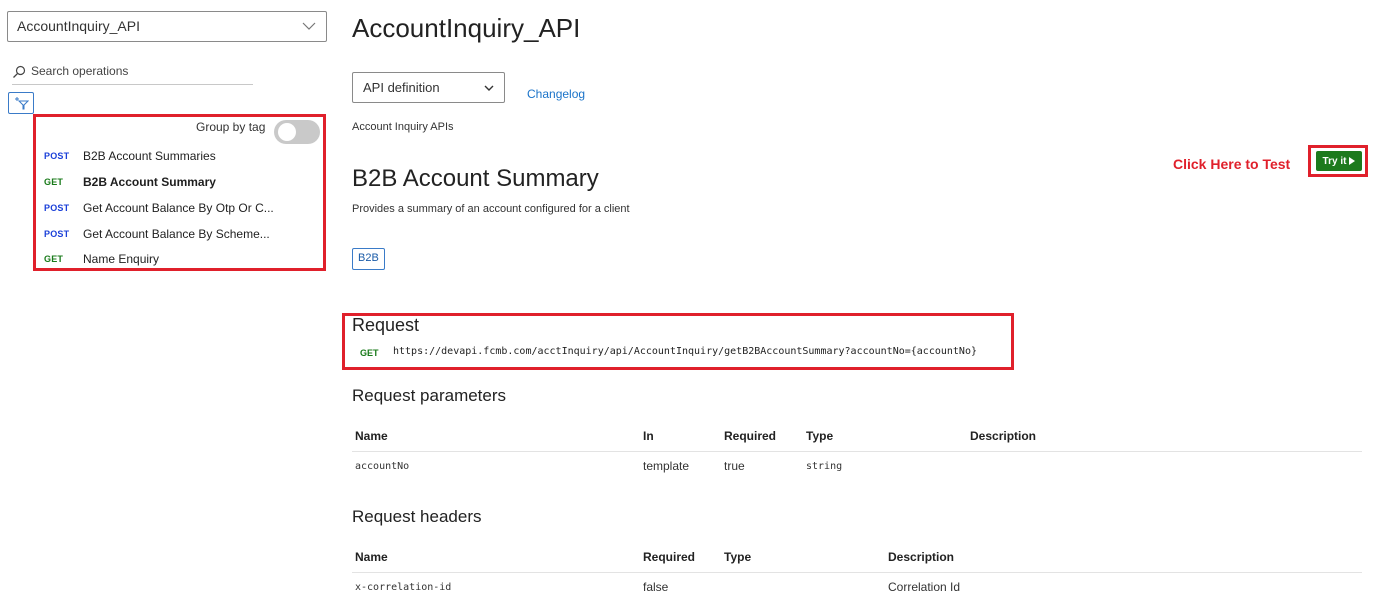  Describe the element at coordinates (401, 87) in the screenshot. I see `definition-select-value: API definition` at that location.